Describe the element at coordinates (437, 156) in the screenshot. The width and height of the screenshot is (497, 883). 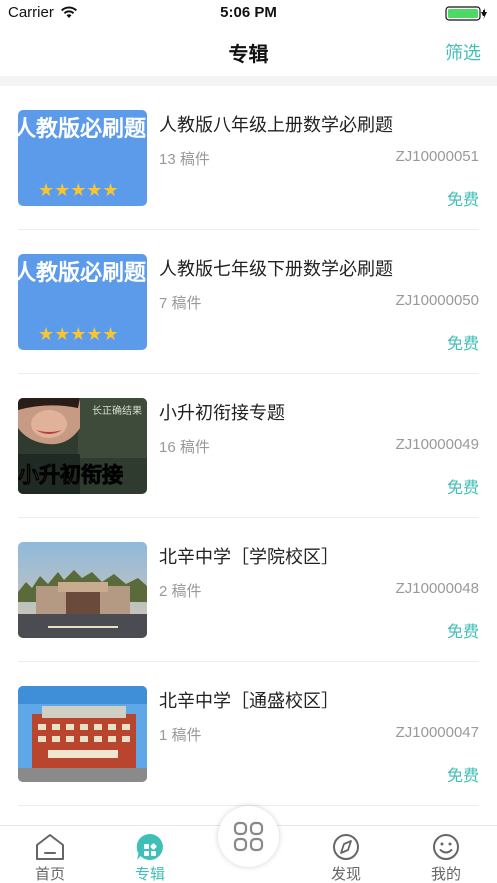
I see `album-code: ZJ10000051` at that location.